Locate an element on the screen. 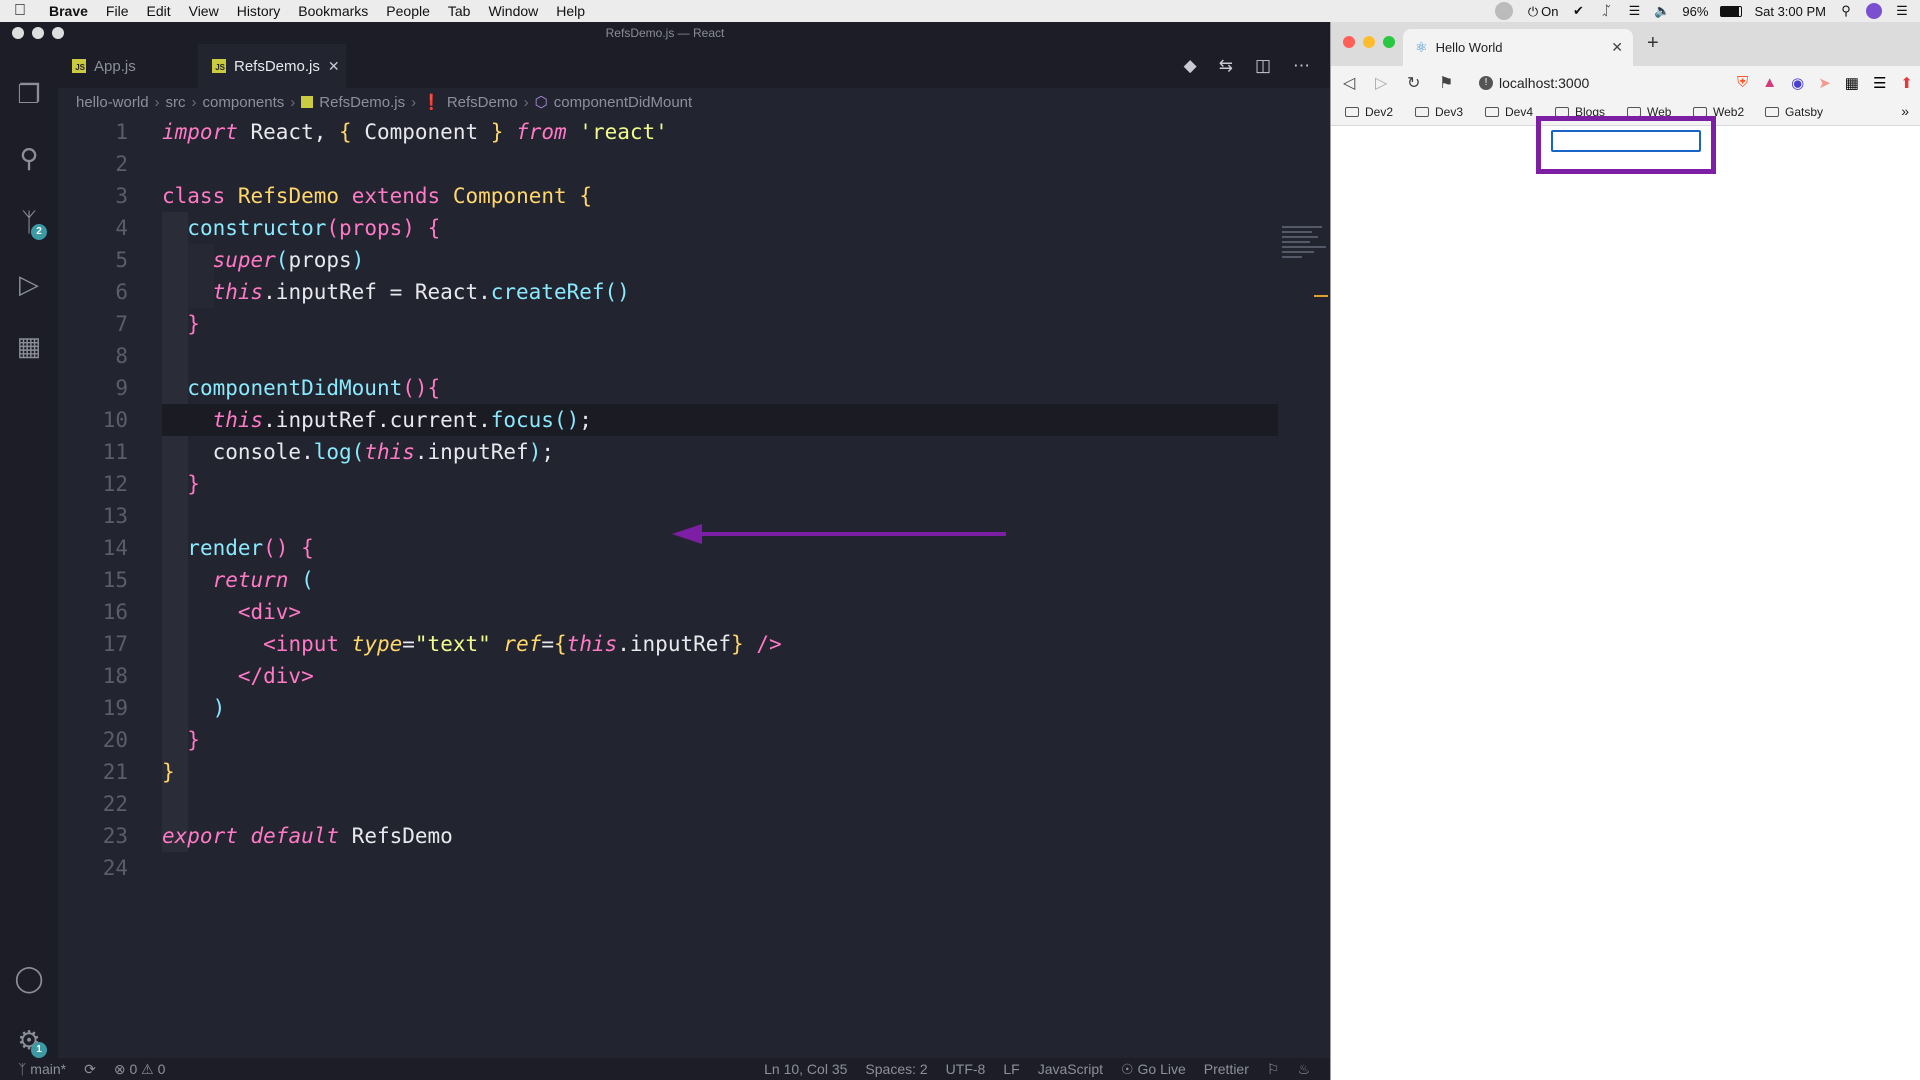  browser-tab-hello-world: ⚛ Hello World ✕ is located at coordinates (1518, 47).